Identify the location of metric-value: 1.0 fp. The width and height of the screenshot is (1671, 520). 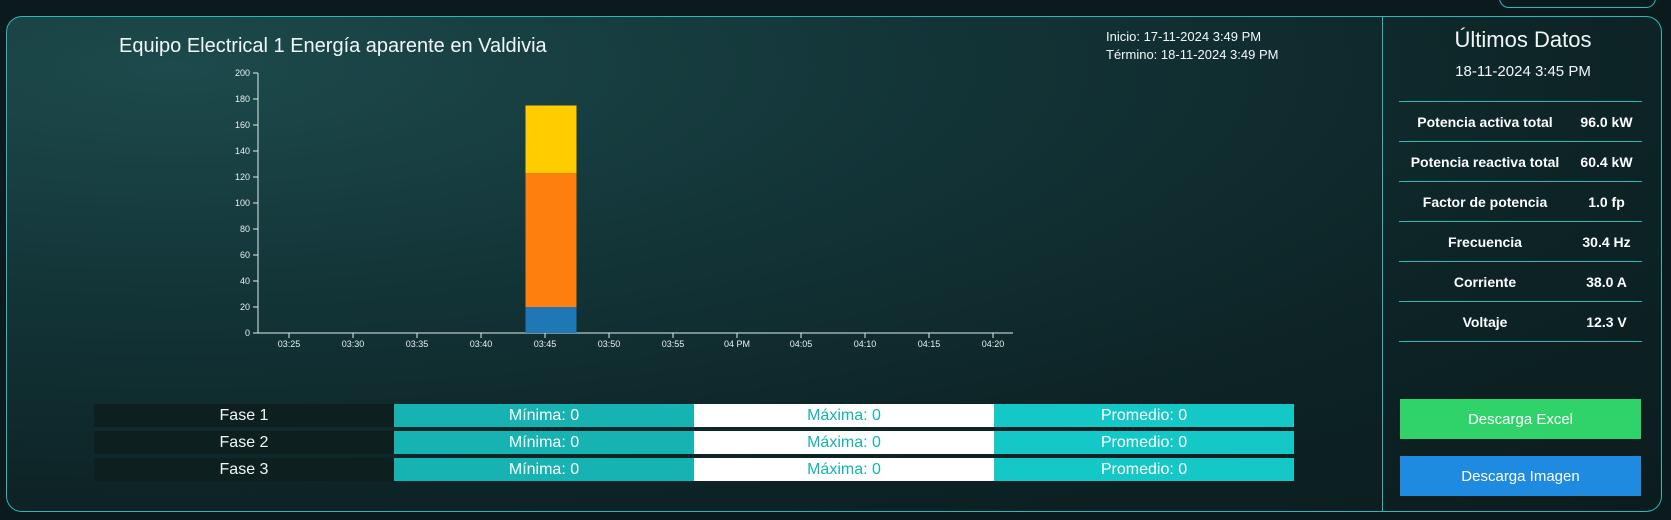
(1606, 201).